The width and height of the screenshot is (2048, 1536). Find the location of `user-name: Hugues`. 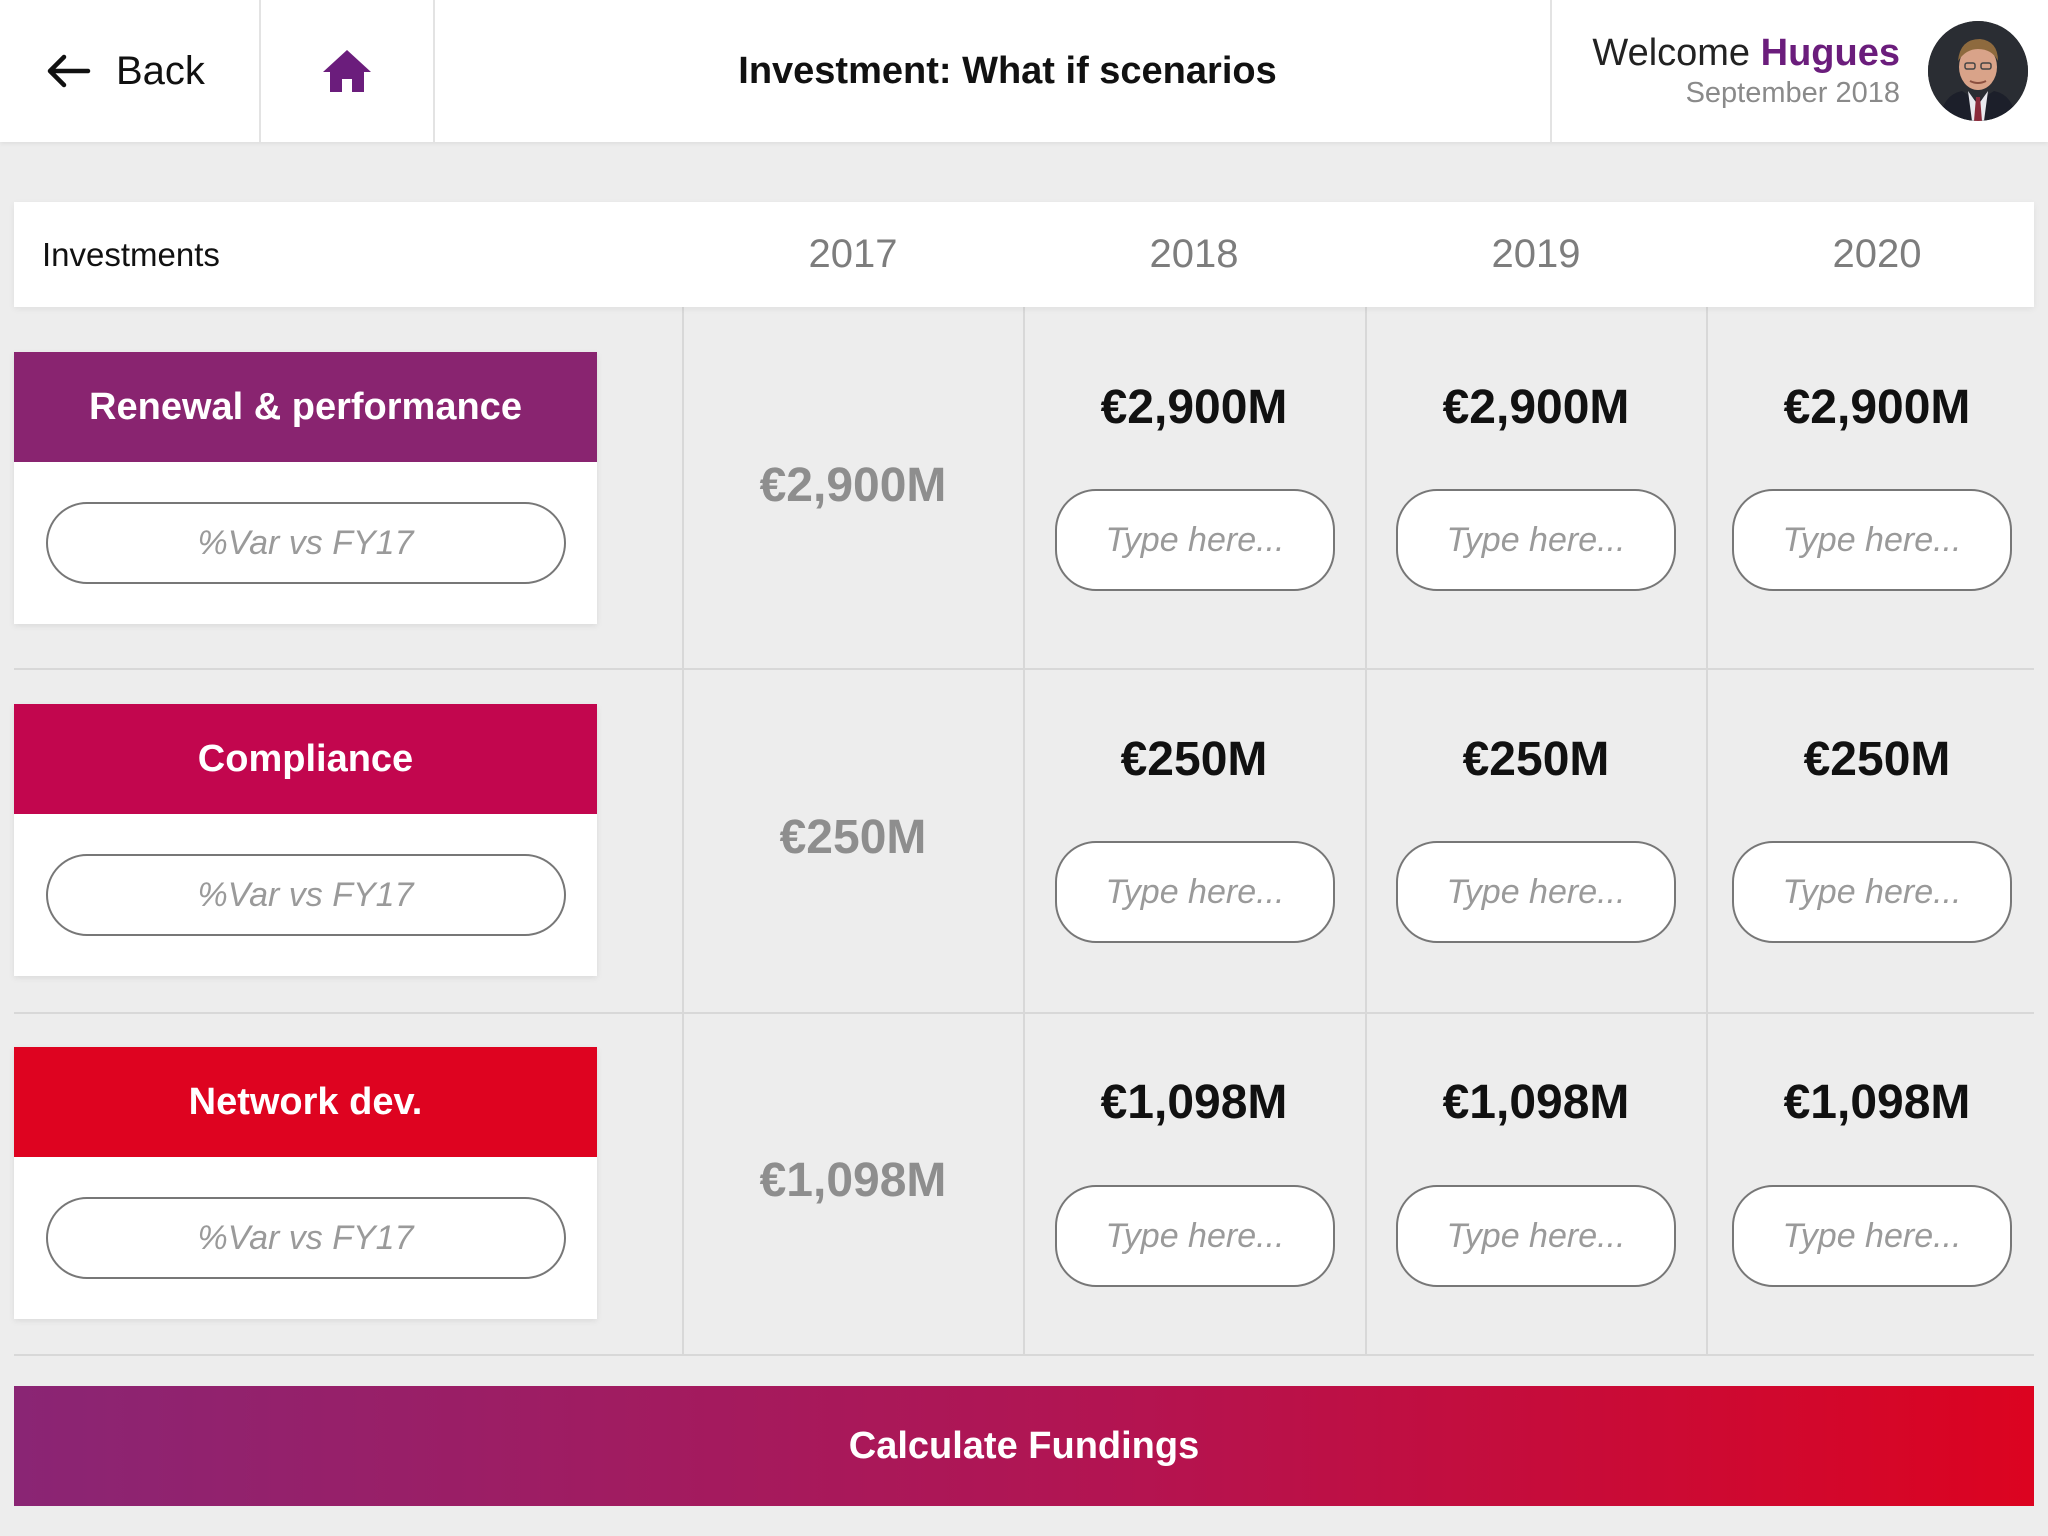

user-name: Hugues is located at coordinates (1830, 52).